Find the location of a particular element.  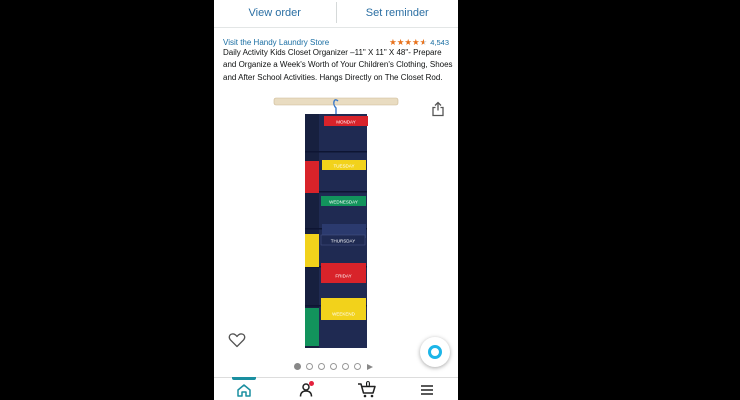

nav-cart: 0 is located at coordinates (367, 389).